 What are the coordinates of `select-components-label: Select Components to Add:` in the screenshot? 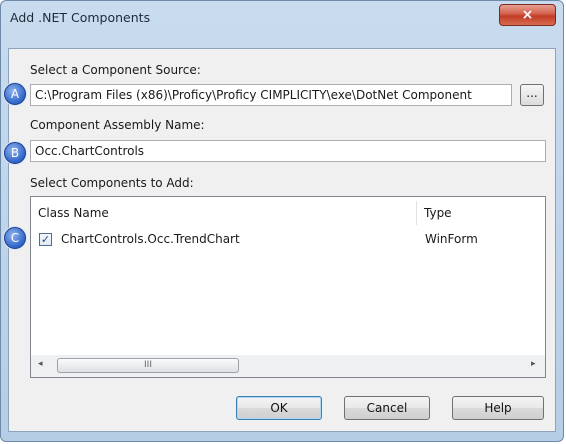 It's located at (112, 183).